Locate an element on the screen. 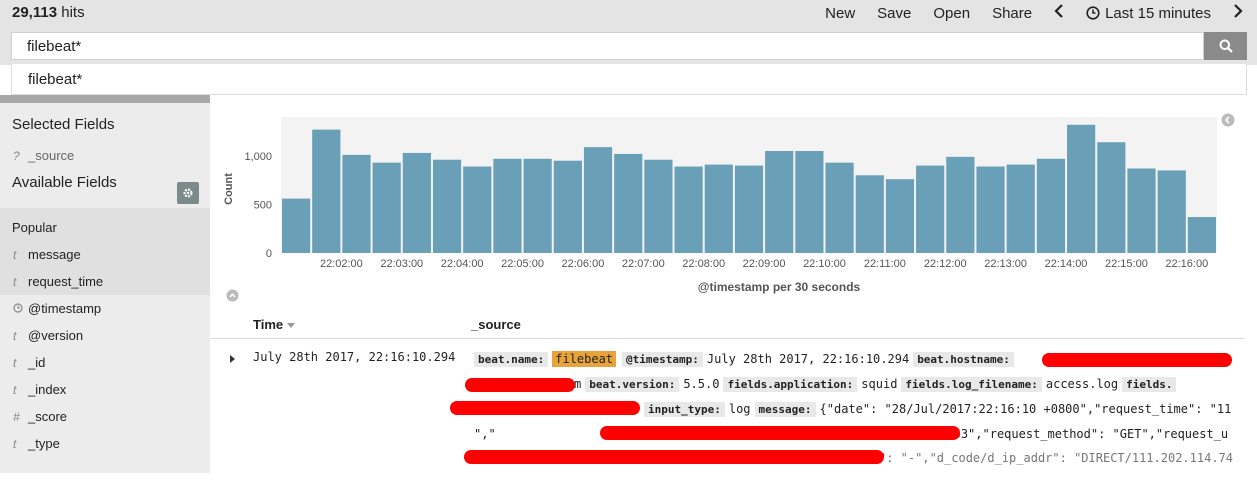 This screenshot has width=1257, height=480. search-bar-row: filebeat* is located at coordinates (628, 45).